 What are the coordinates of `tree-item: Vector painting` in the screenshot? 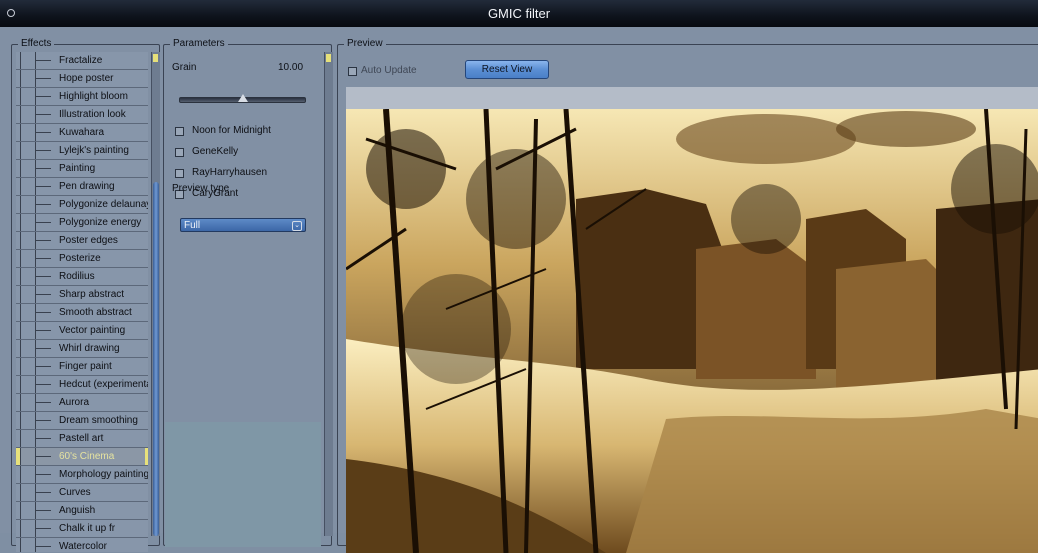 It's located at (82, 331).